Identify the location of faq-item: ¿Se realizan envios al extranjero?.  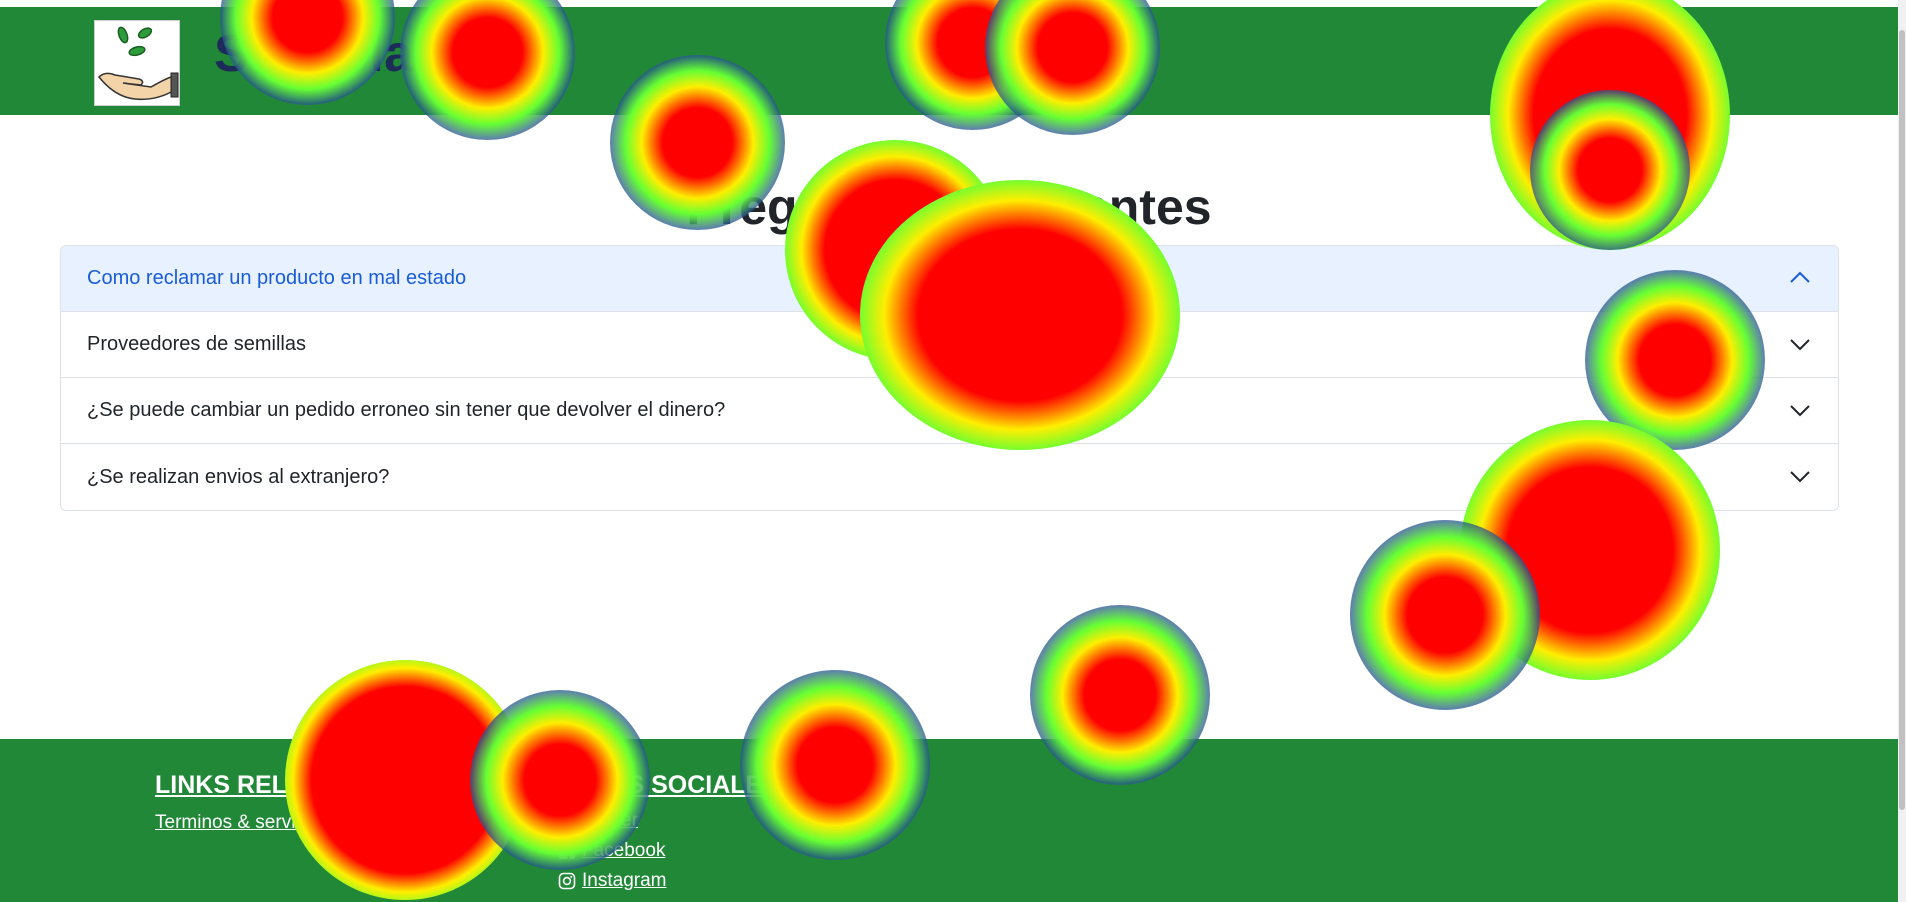
(949, 477).